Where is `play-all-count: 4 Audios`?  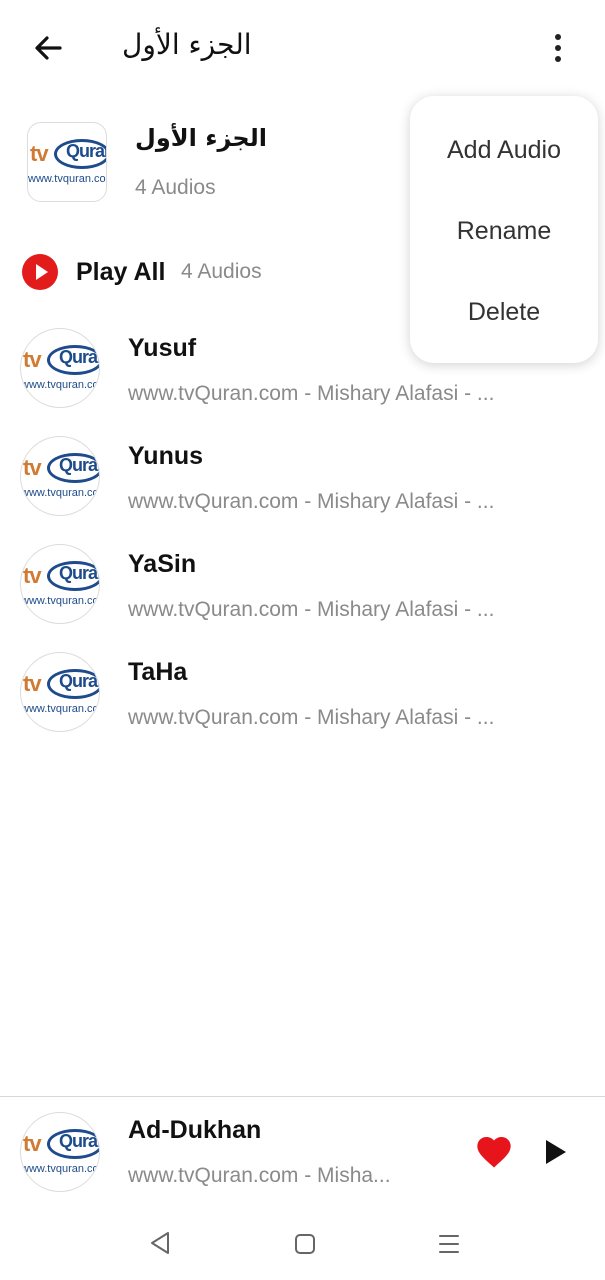
play-all-count: 4 Audios is located at coordinates (221, 271).